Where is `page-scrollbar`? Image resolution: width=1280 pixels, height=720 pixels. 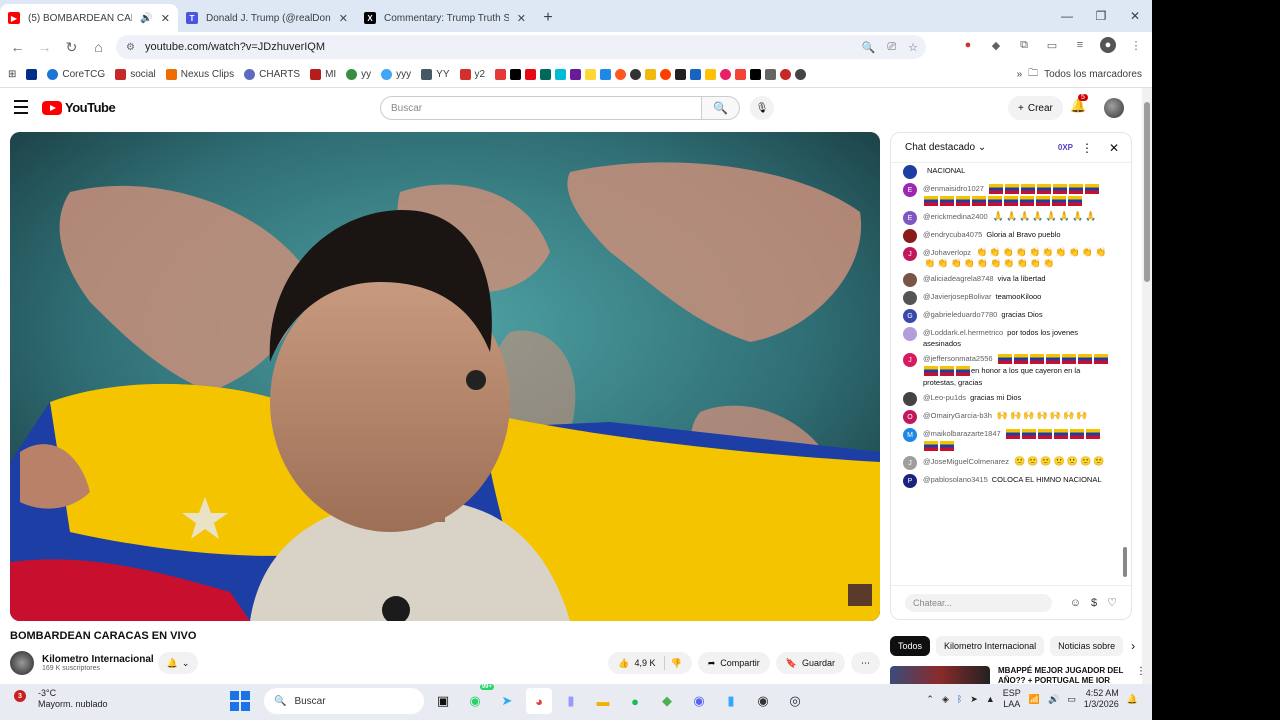
page-scrollbar is located at coordinates (1147, 386).